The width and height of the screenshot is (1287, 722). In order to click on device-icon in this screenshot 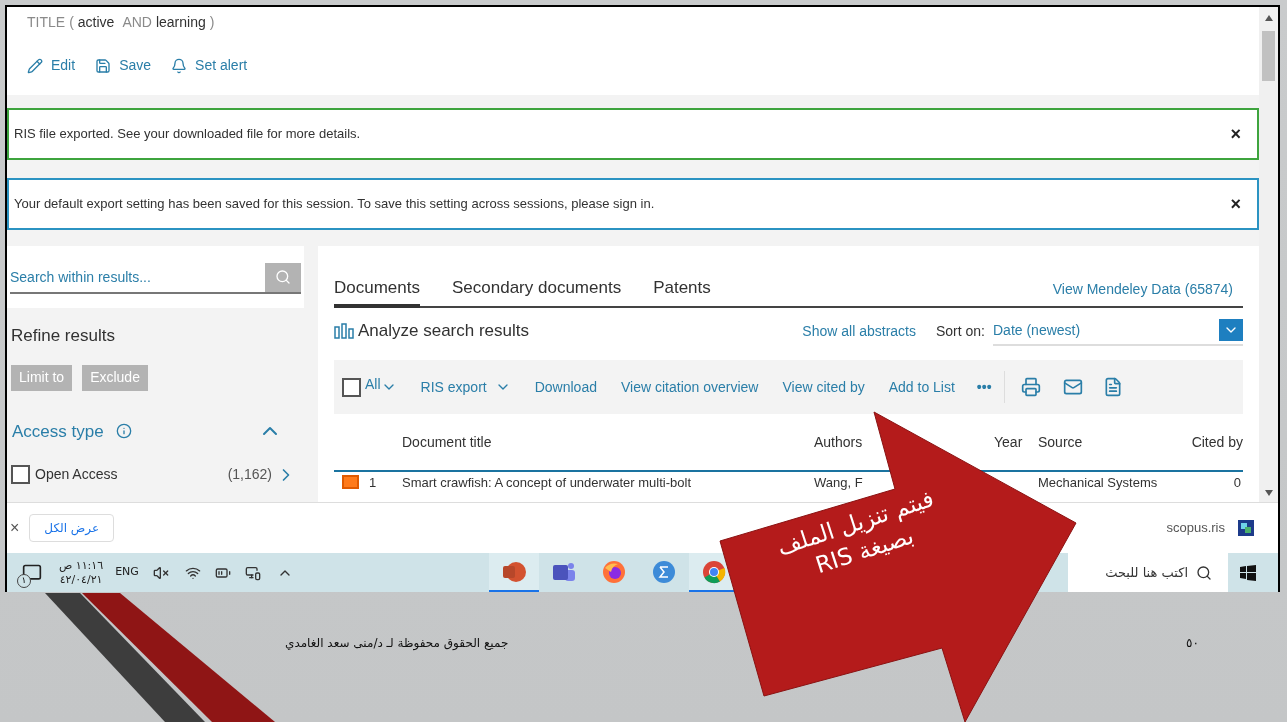, I will do `click(252, 572)`.